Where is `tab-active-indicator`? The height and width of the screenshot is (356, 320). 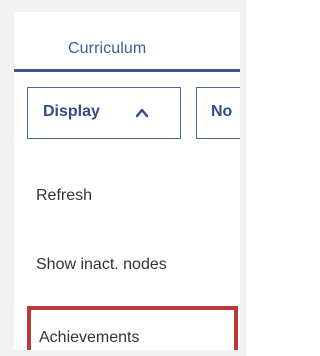 tab-active-indicator is located at coordinates (127, 70).